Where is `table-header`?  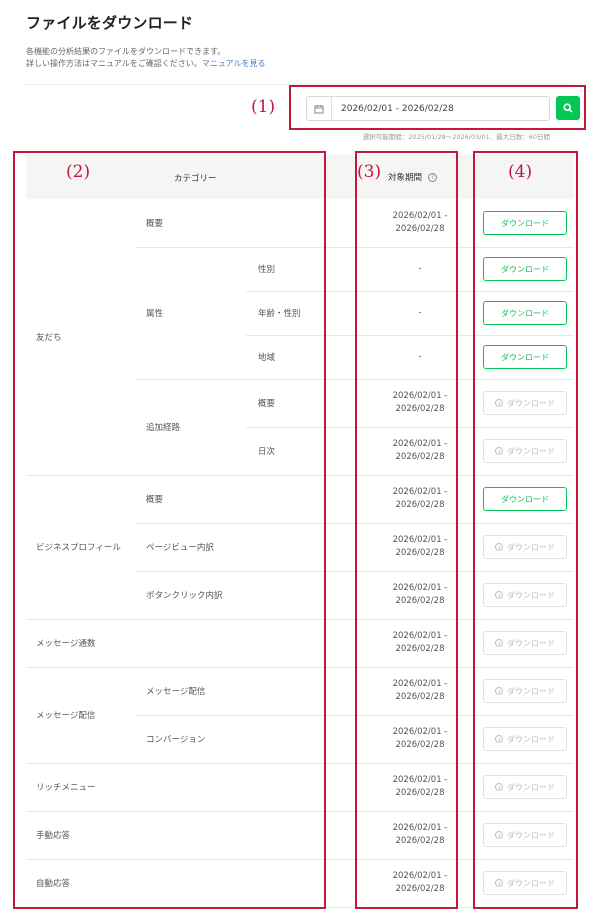
table-header is located at coordinates (300, 177).